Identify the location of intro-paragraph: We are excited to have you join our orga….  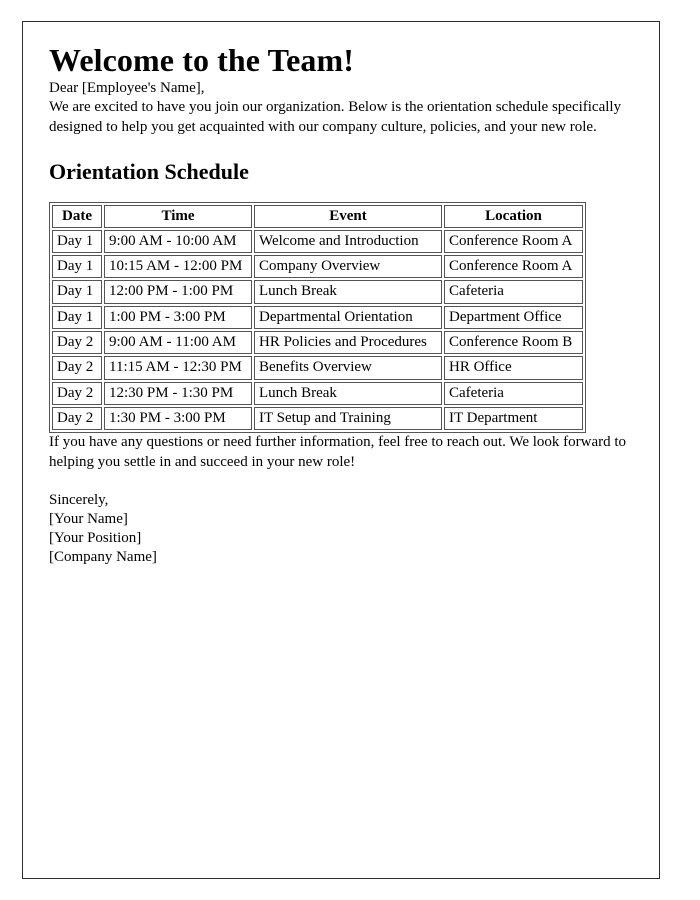
(335, 117).